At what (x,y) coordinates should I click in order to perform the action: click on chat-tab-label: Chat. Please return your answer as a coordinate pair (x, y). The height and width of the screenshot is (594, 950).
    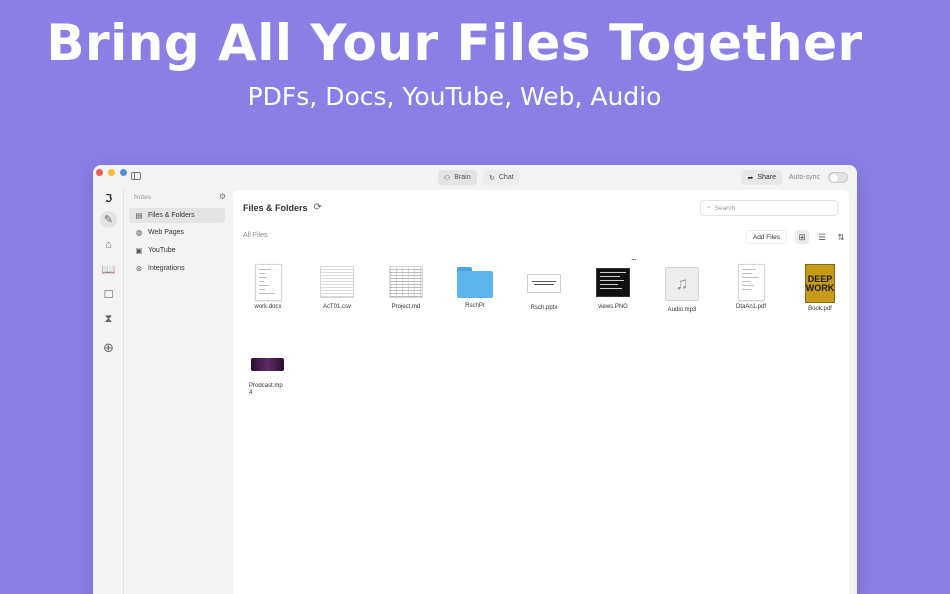
    Looking at the image, I should click on (506, 177).